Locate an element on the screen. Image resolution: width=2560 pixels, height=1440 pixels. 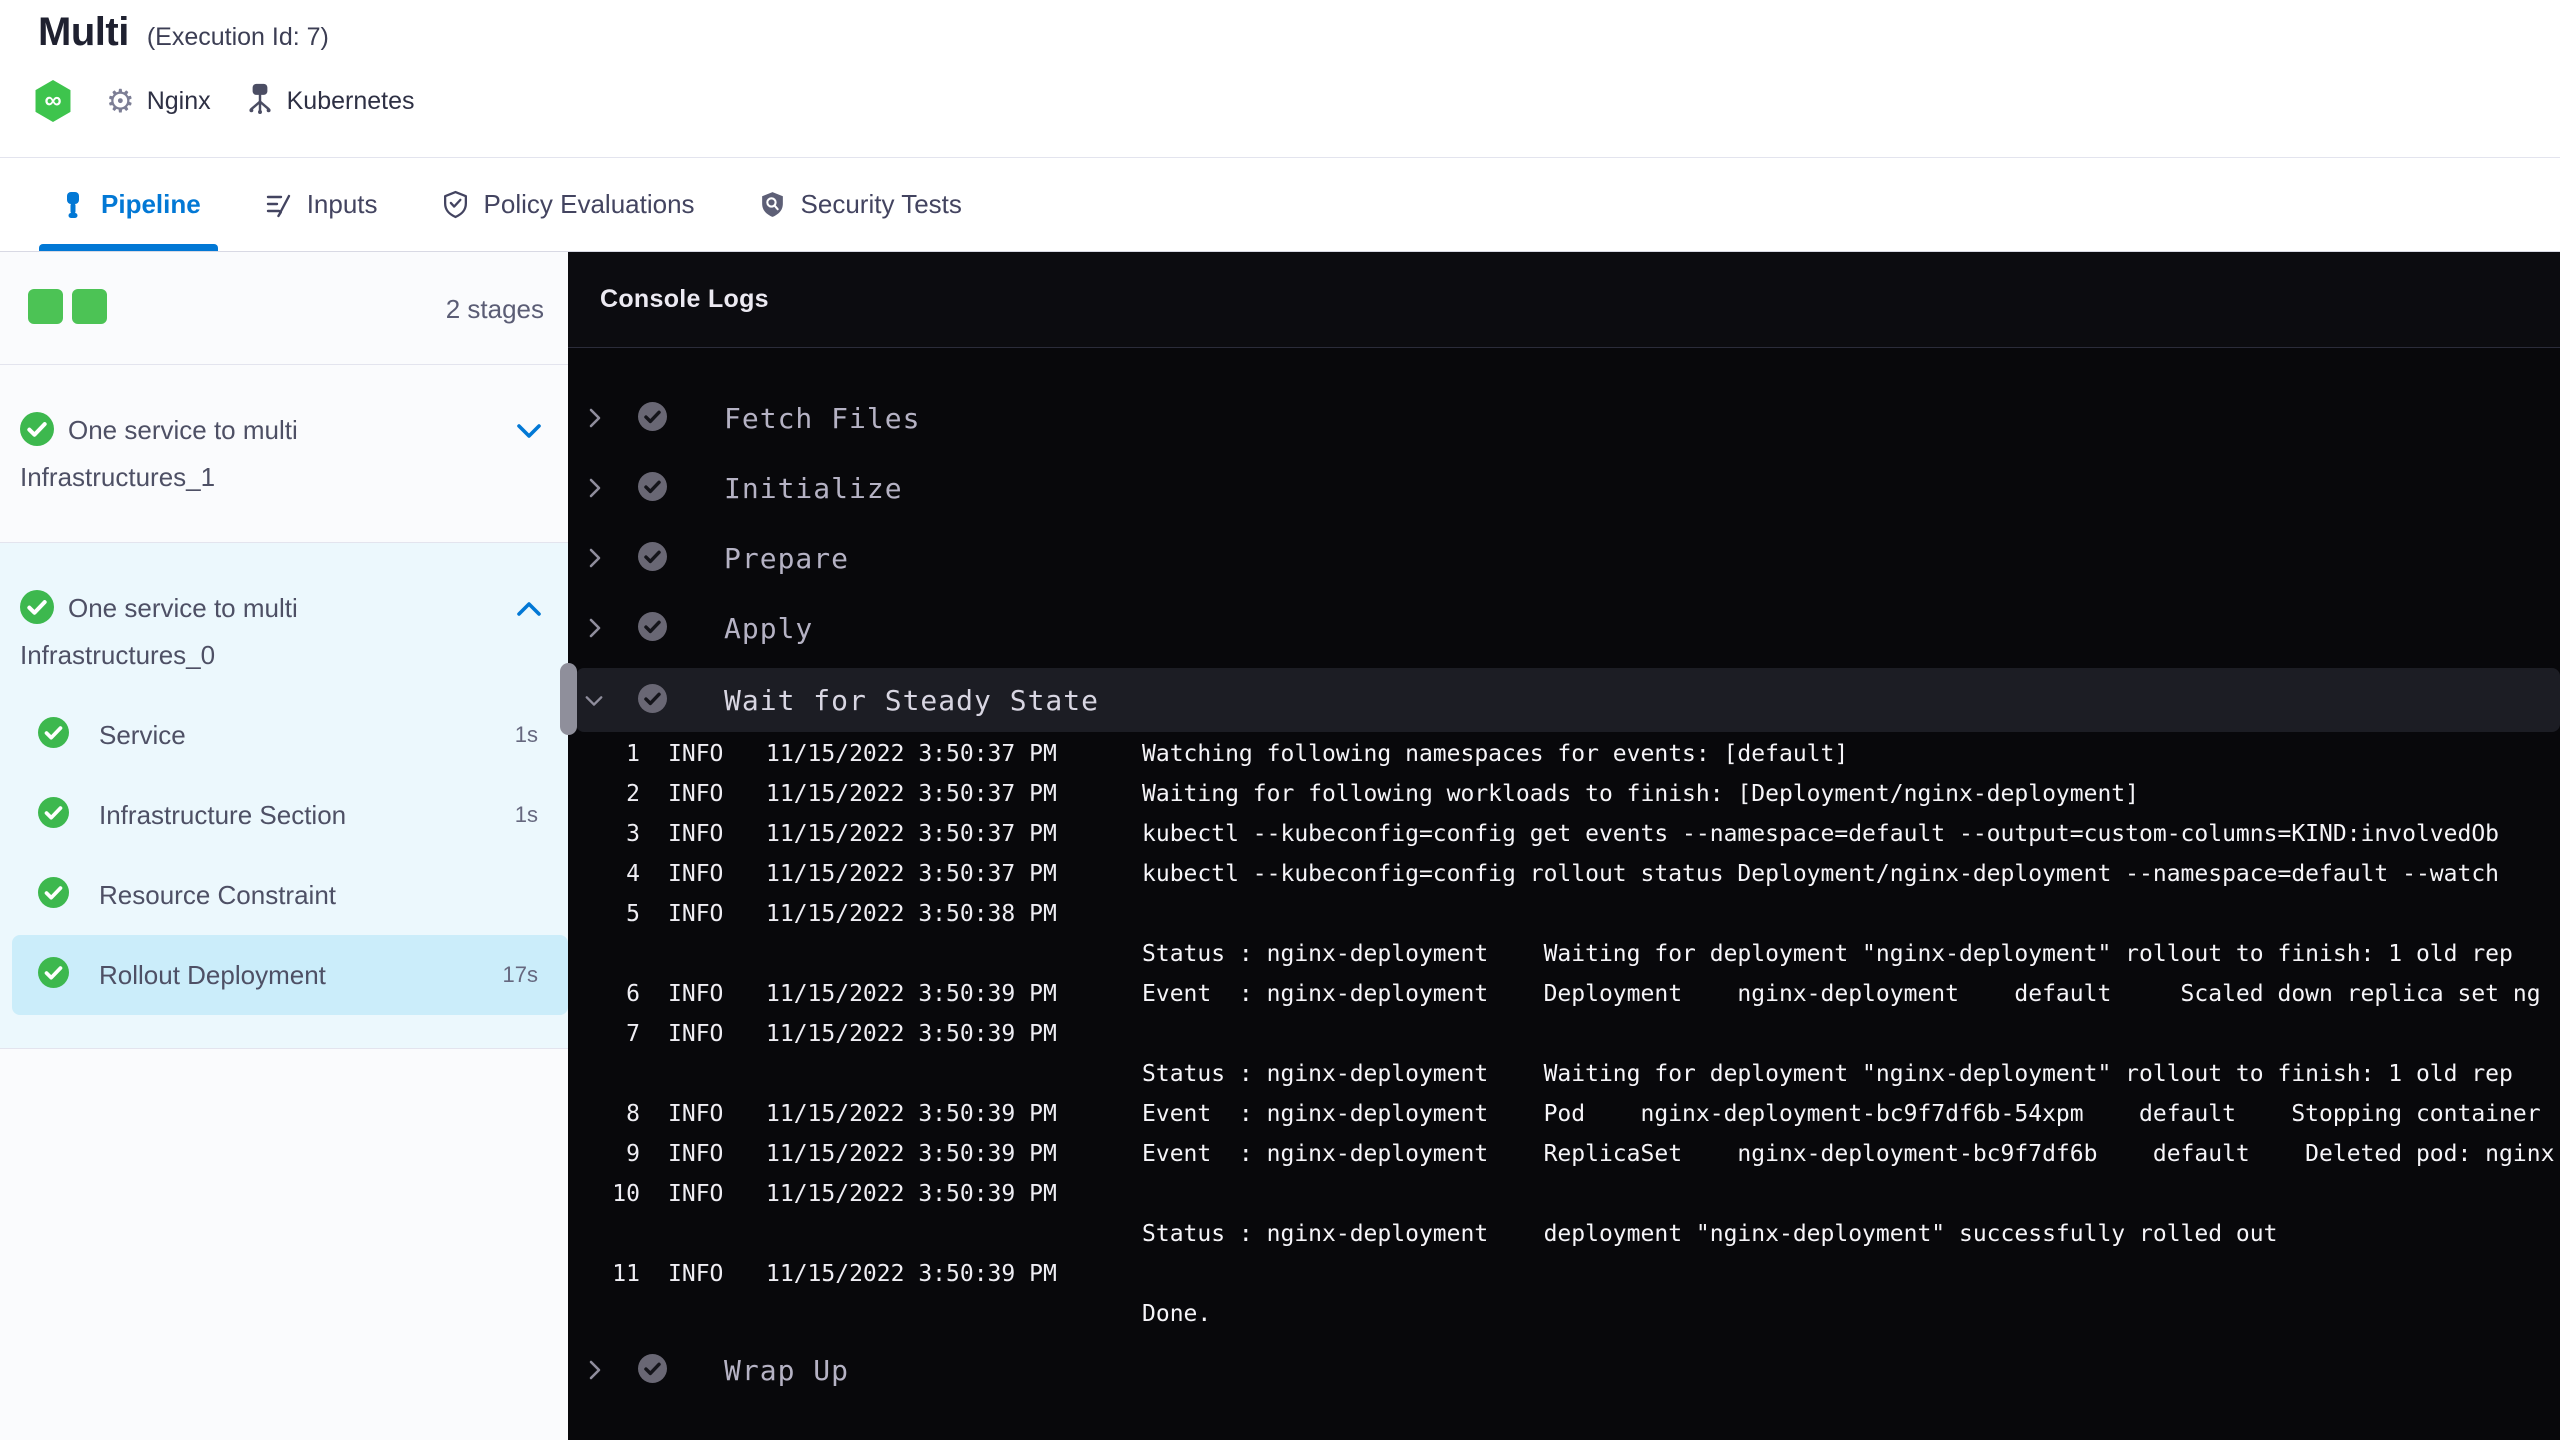
log-line-number: 8 is located at coordinates (633, 1114).